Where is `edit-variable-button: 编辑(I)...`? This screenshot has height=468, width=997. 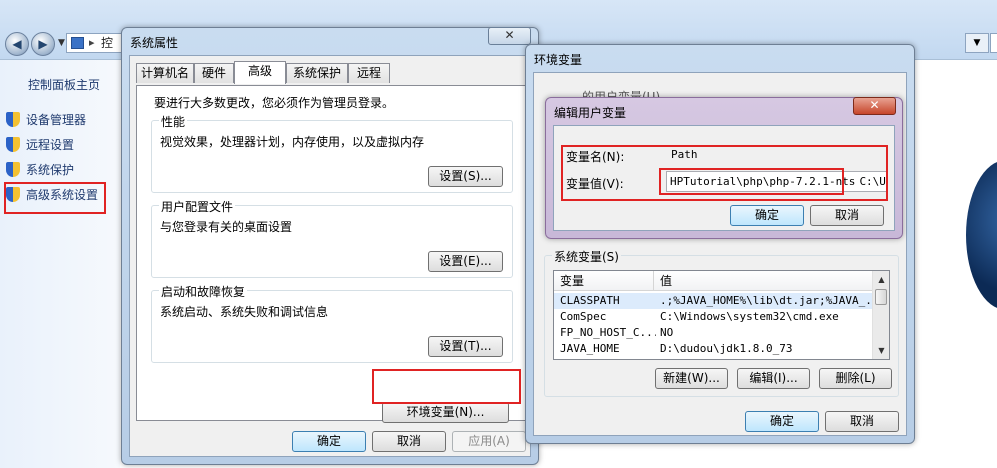
edit-variable-button: 编辑(I)... is located at coordinates (773, 378).